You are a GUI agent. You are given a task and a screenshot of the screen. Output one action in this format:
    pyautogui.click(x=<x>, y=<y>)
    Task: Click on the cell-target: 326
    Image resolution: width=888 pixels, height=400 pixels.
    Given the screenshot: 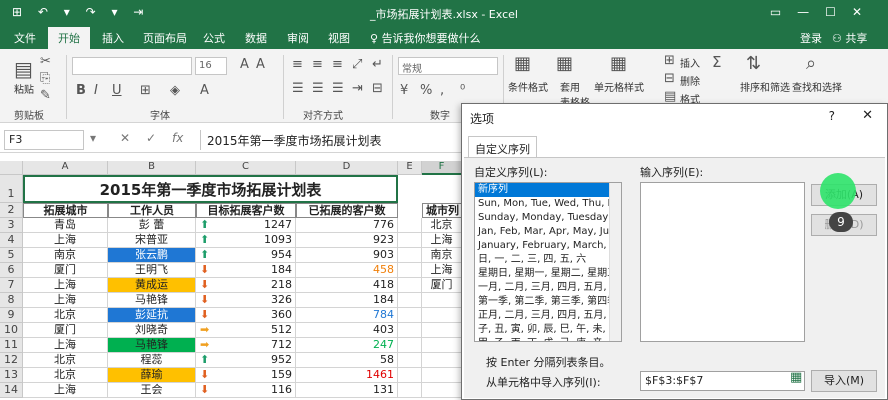 What is the action you would take?
    pyautogui.click(x=246, y=300)
    